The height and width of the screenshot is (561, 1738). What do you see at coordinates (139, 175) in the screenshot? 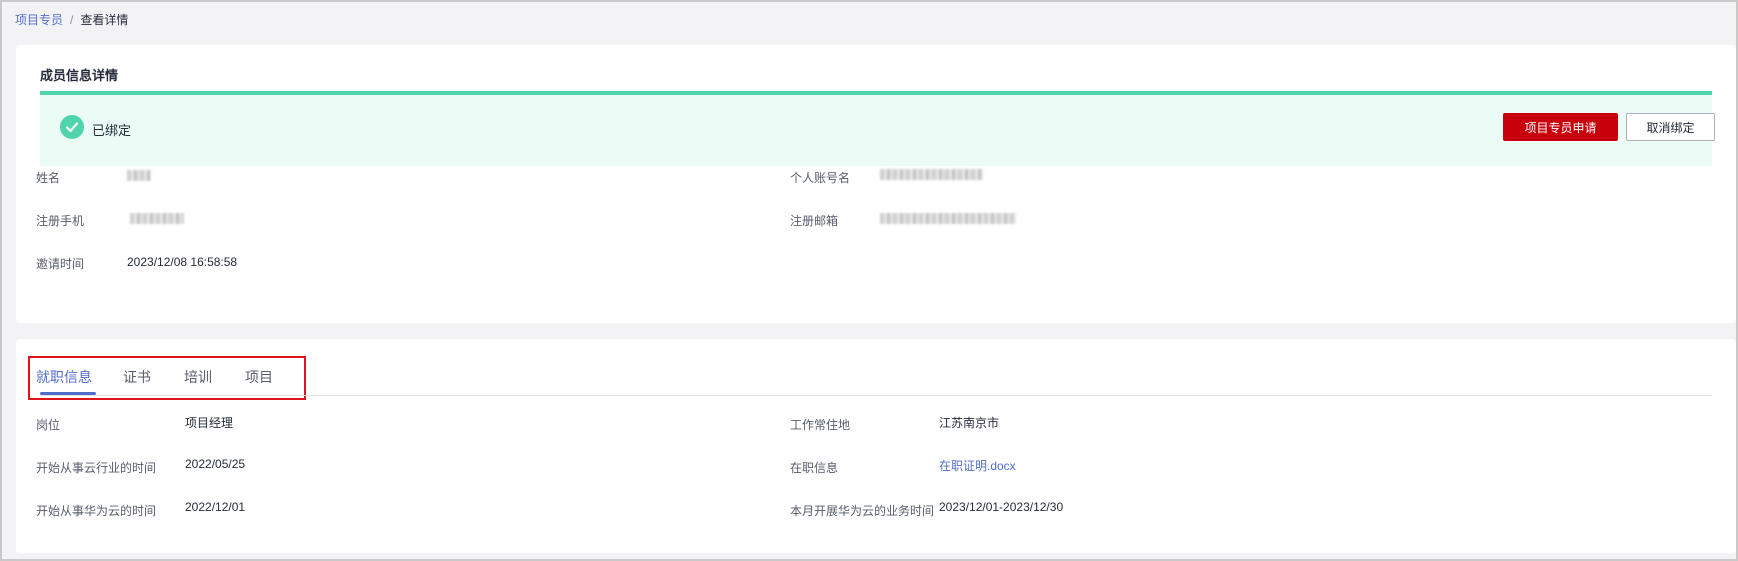
I see `name-value-redacted` at bounding box center [139, 175].